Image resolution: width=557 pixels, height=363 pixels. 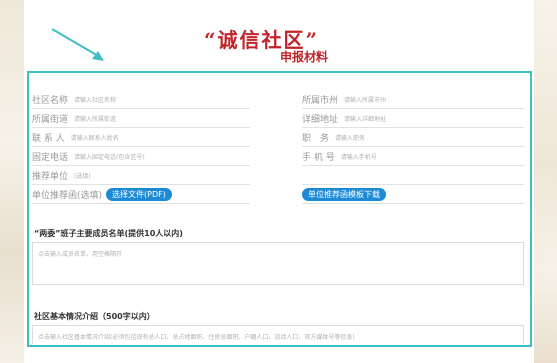 I want to click on choose-file-button: 选择文件(PDF), so click(x=139, y=194).